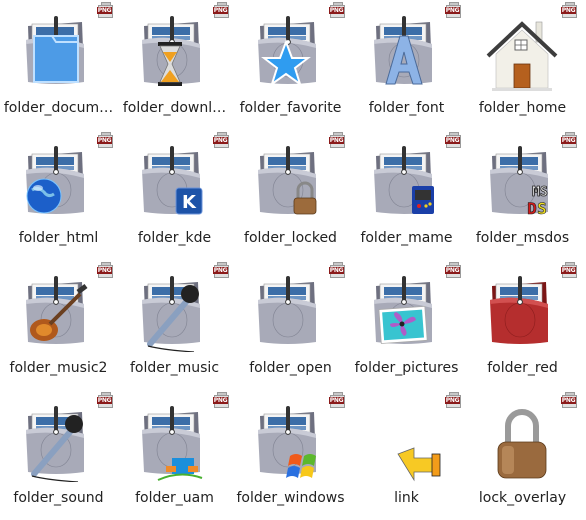  I want to click on msdos-logo-icon: MS D S, so click(522, 182).